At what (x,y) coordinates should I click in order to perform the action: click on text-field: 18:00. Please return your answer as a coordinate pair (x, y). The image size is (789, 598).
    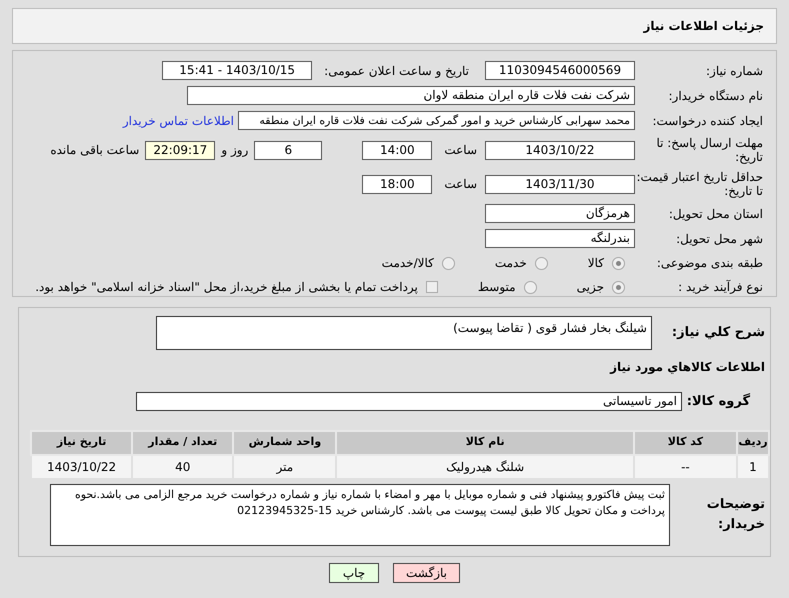
    Looking at the image, I should click on (397, 184).